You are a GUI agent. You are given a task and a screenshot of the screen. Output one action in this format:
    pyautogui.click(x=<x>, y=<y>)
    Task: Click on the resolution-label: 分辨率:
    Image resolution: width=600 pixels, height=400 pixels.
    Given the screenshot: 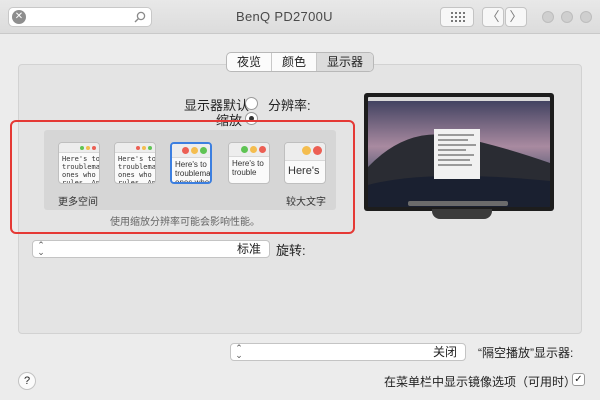 What is the action you would take?
    pyautogui.click(x=289, y=105)
    